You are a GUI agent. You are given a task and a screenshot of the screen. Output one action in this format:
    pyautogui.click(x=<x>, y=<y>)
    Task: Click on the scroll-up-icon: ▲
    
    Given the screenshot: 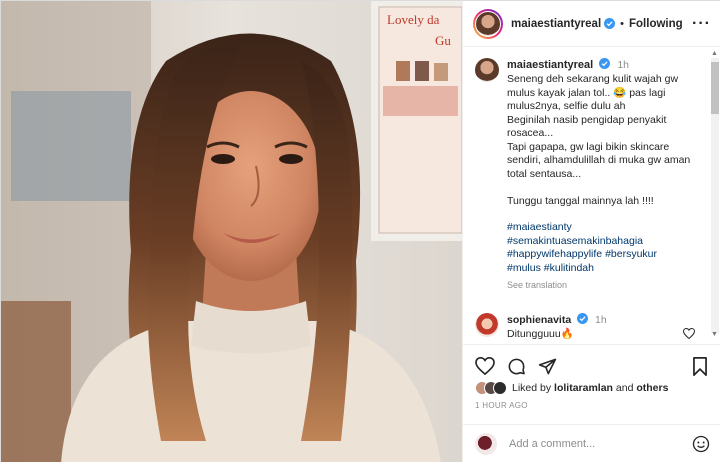 What is the action you would take?
    pyautogui.click(x=714, y=53)
    